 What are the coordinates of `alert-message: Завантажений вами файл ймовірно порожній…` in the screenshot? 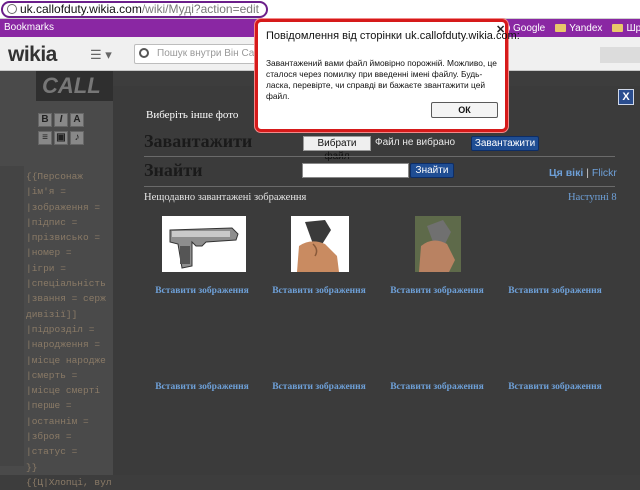 It's located at (381, 79).